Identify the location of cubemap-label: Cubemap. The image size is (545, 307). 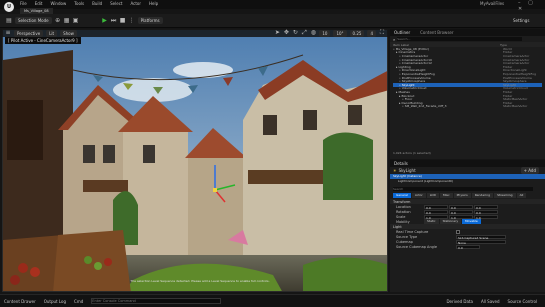
(404, 241).